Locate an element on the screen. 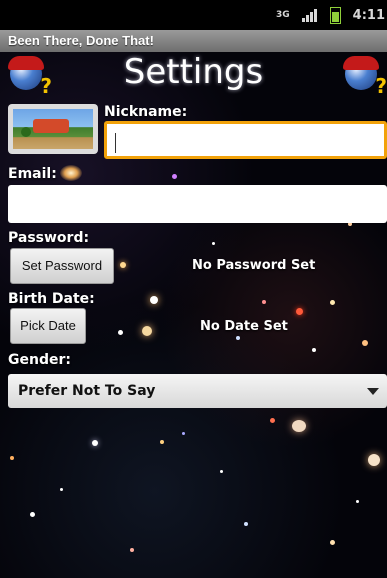  avatar-photo is located at coordinates (53, 129).